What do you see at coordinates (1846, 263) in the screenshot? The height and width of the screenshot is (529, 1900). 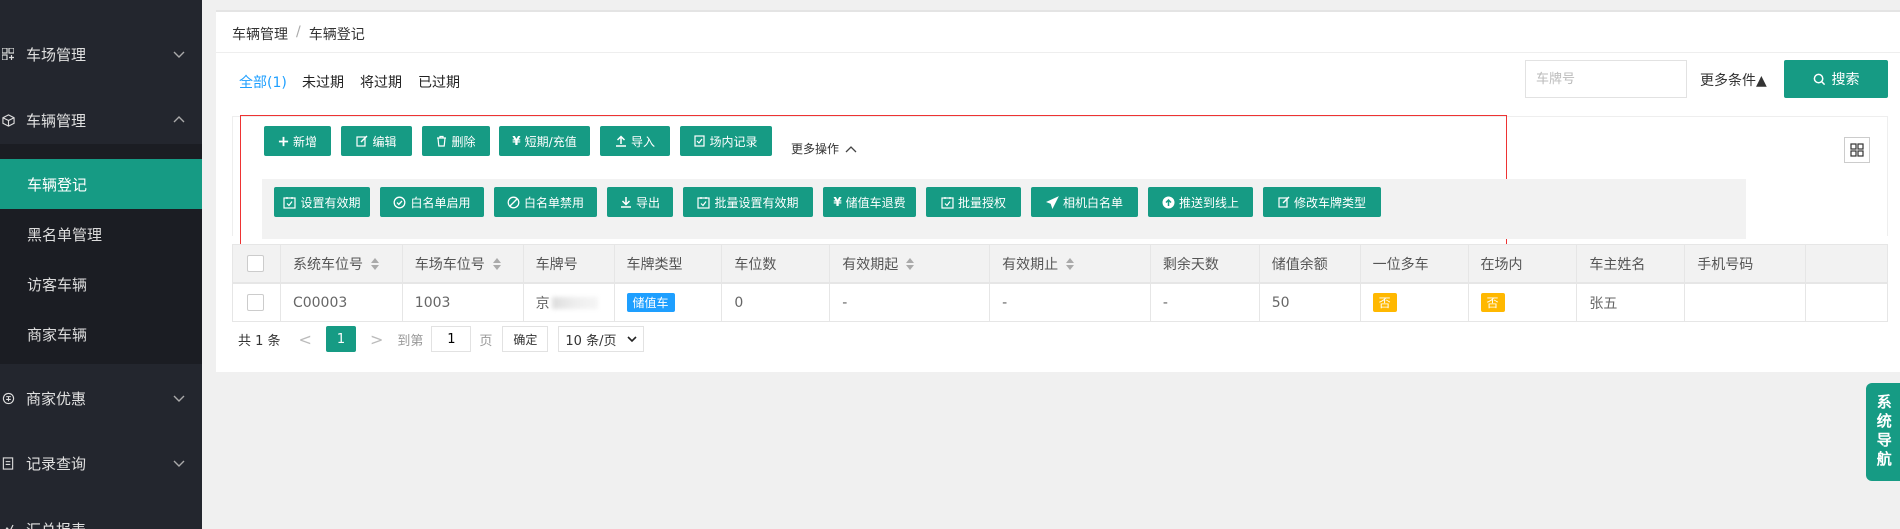 I see `col-extra` at bounding box center [1846, 263].